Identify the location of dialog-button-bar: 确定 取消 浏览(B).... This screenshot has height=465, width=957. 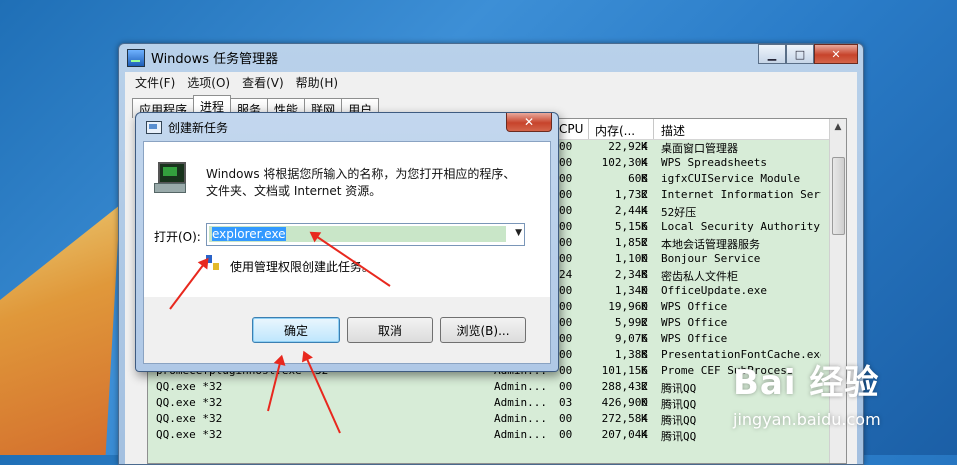
(347, 330).